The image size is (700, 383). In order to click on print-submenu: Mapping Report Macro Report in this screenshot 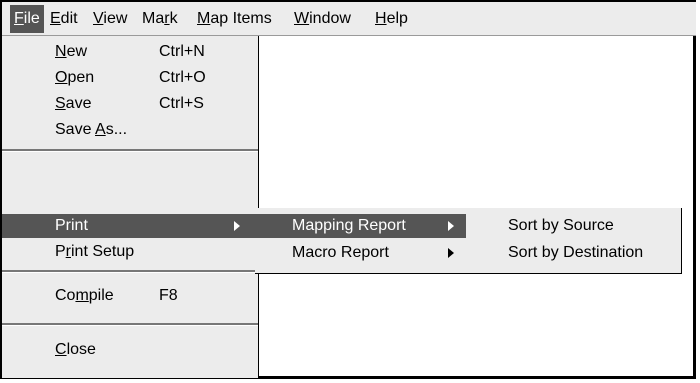, I will do `click(362, 241)`.